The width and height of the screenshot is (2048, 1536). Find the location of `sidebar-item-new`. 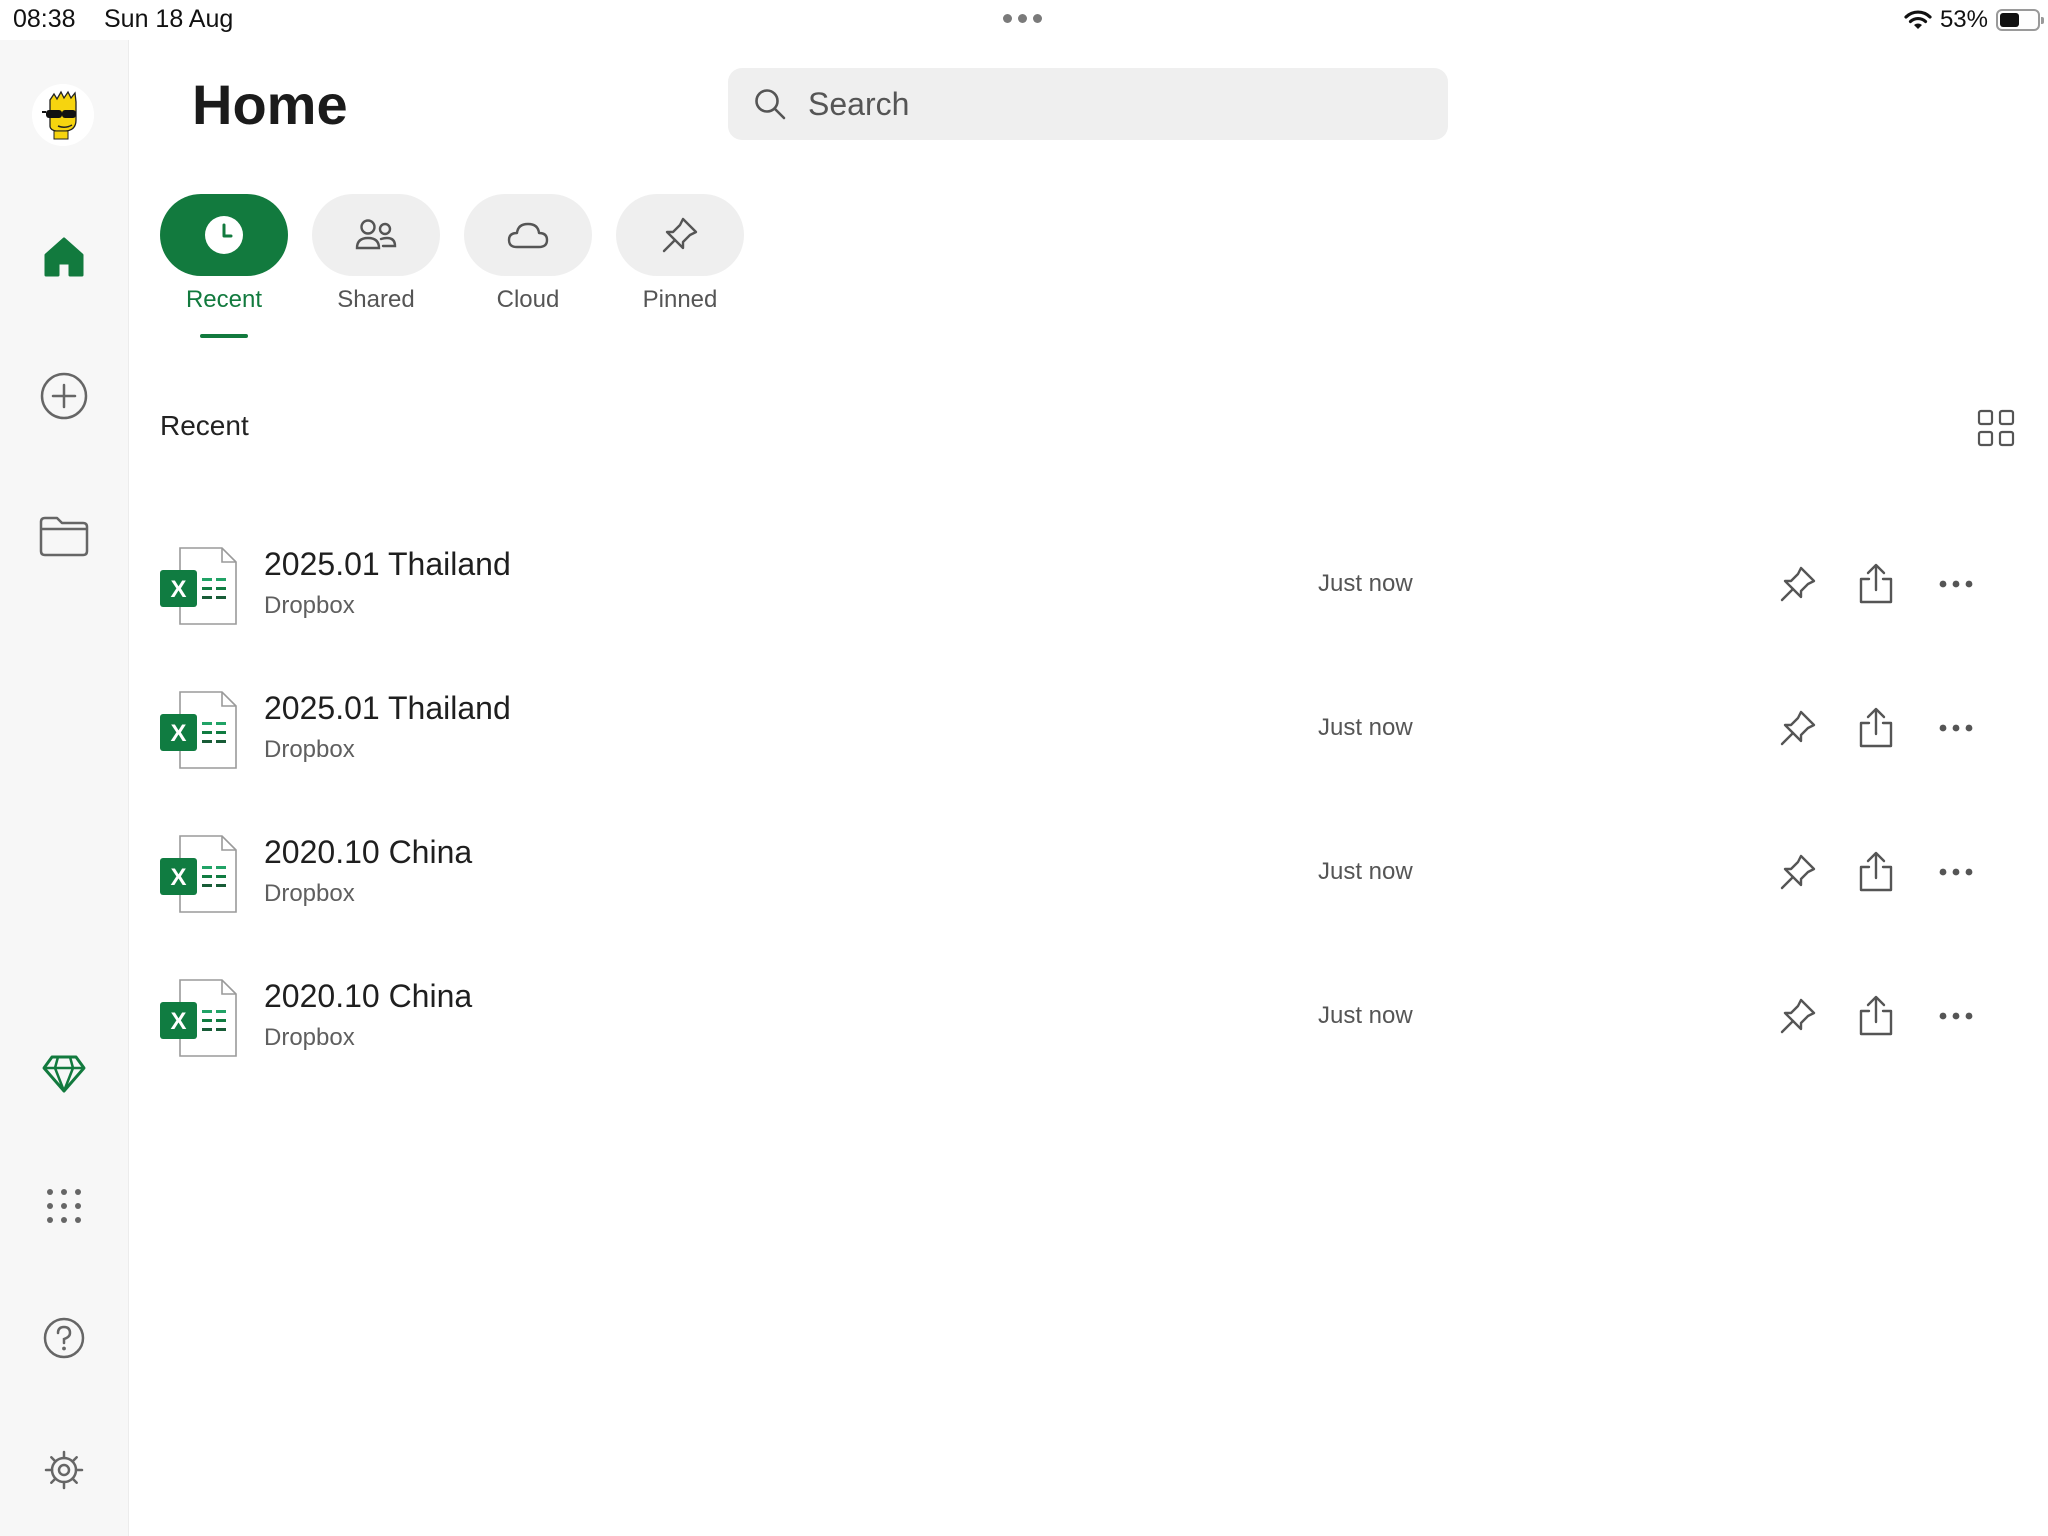

sidebar-item-new is located at coordinates (64, 396).